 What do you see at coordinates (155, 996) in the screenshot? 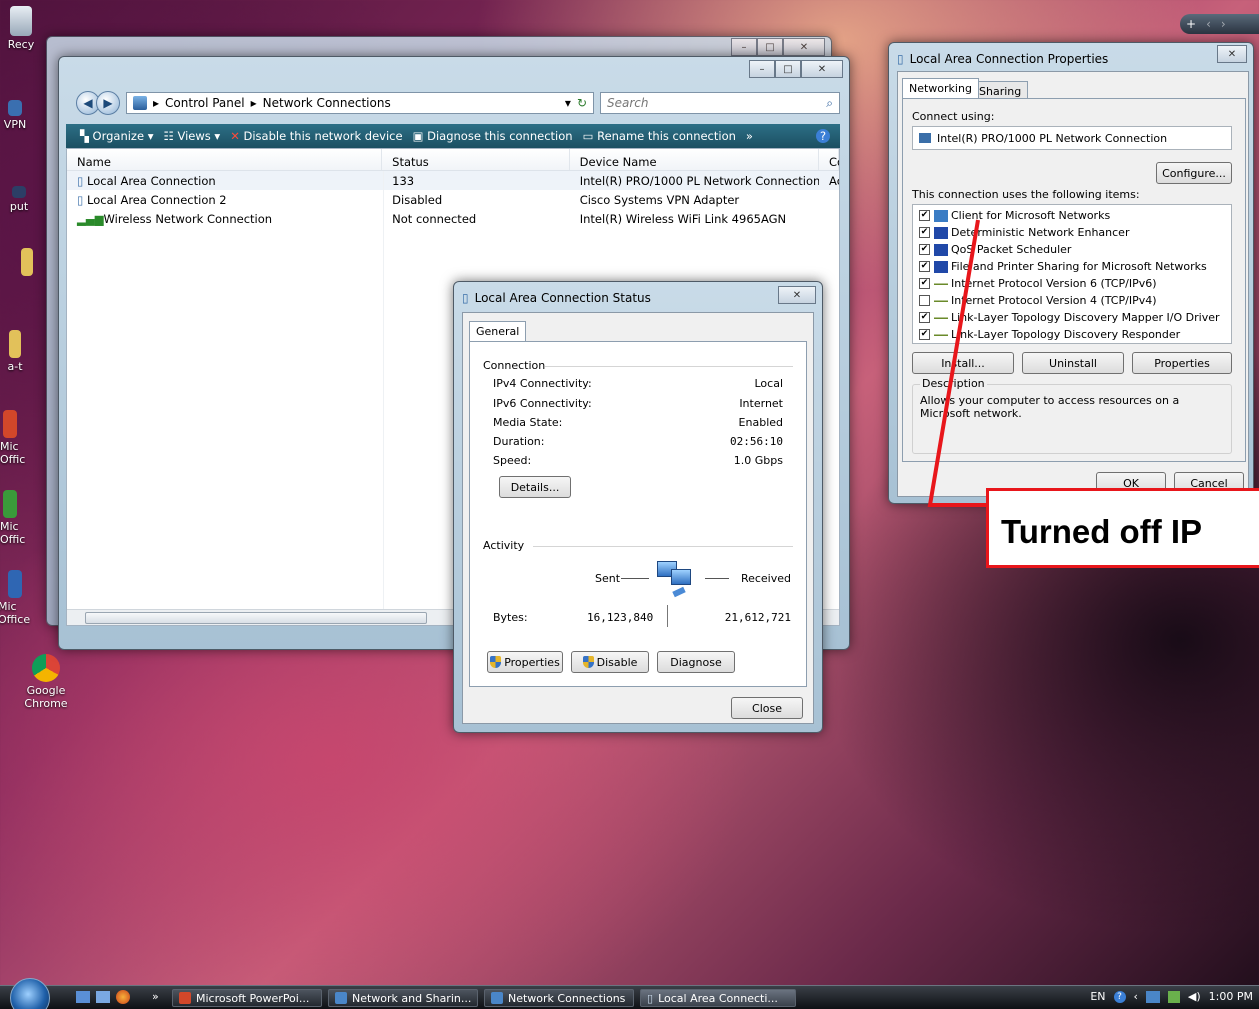
I see `quicklaunch-overflow: »` at bounding box center [155, 996].